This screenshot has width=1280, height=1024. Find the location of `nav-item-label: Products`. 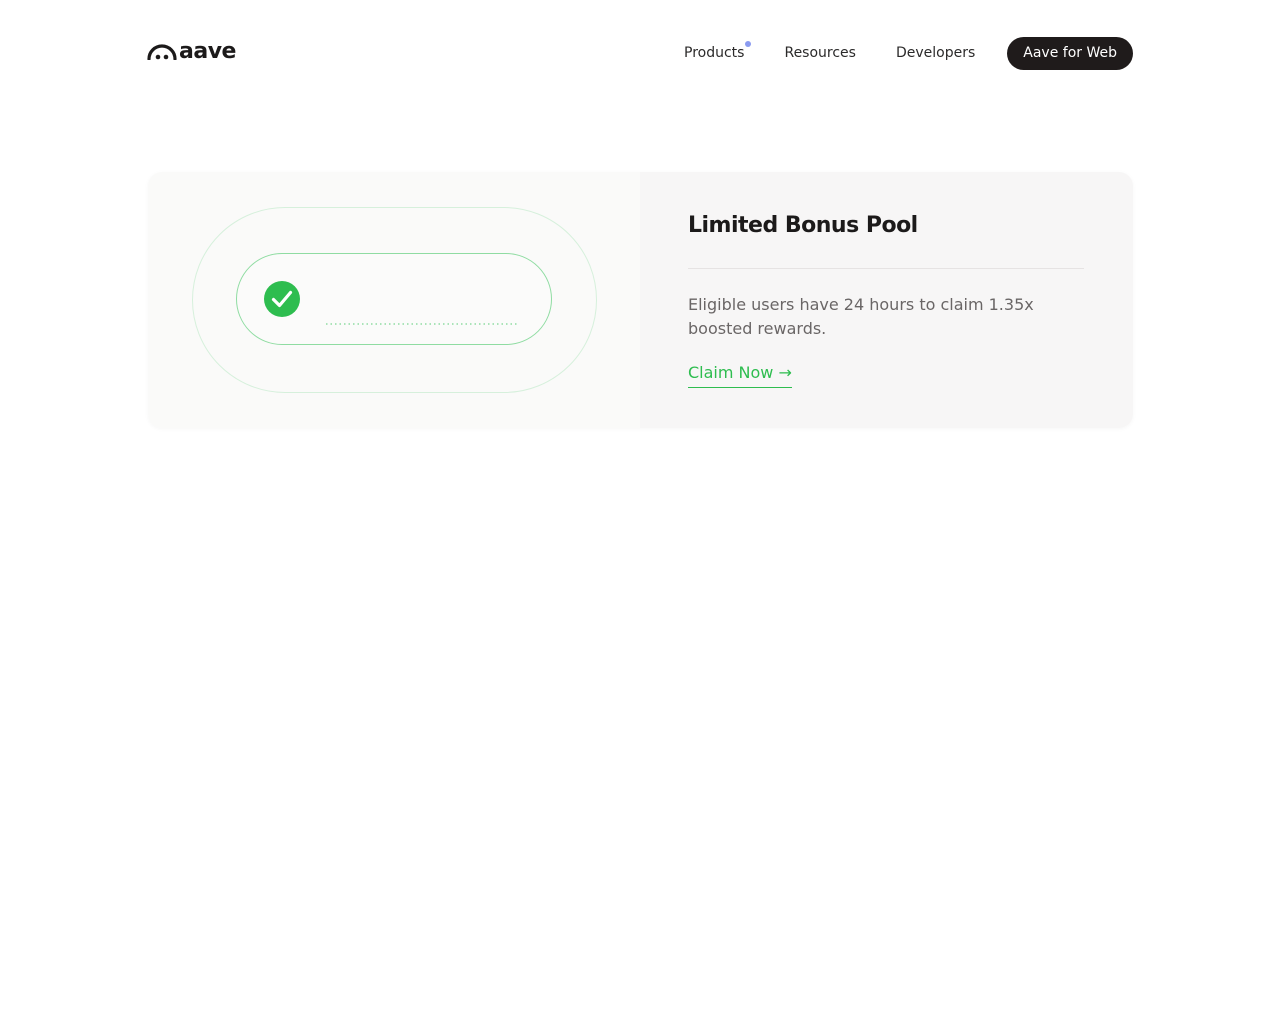

nav-item-label: Products is located at coordinates (714, 53).